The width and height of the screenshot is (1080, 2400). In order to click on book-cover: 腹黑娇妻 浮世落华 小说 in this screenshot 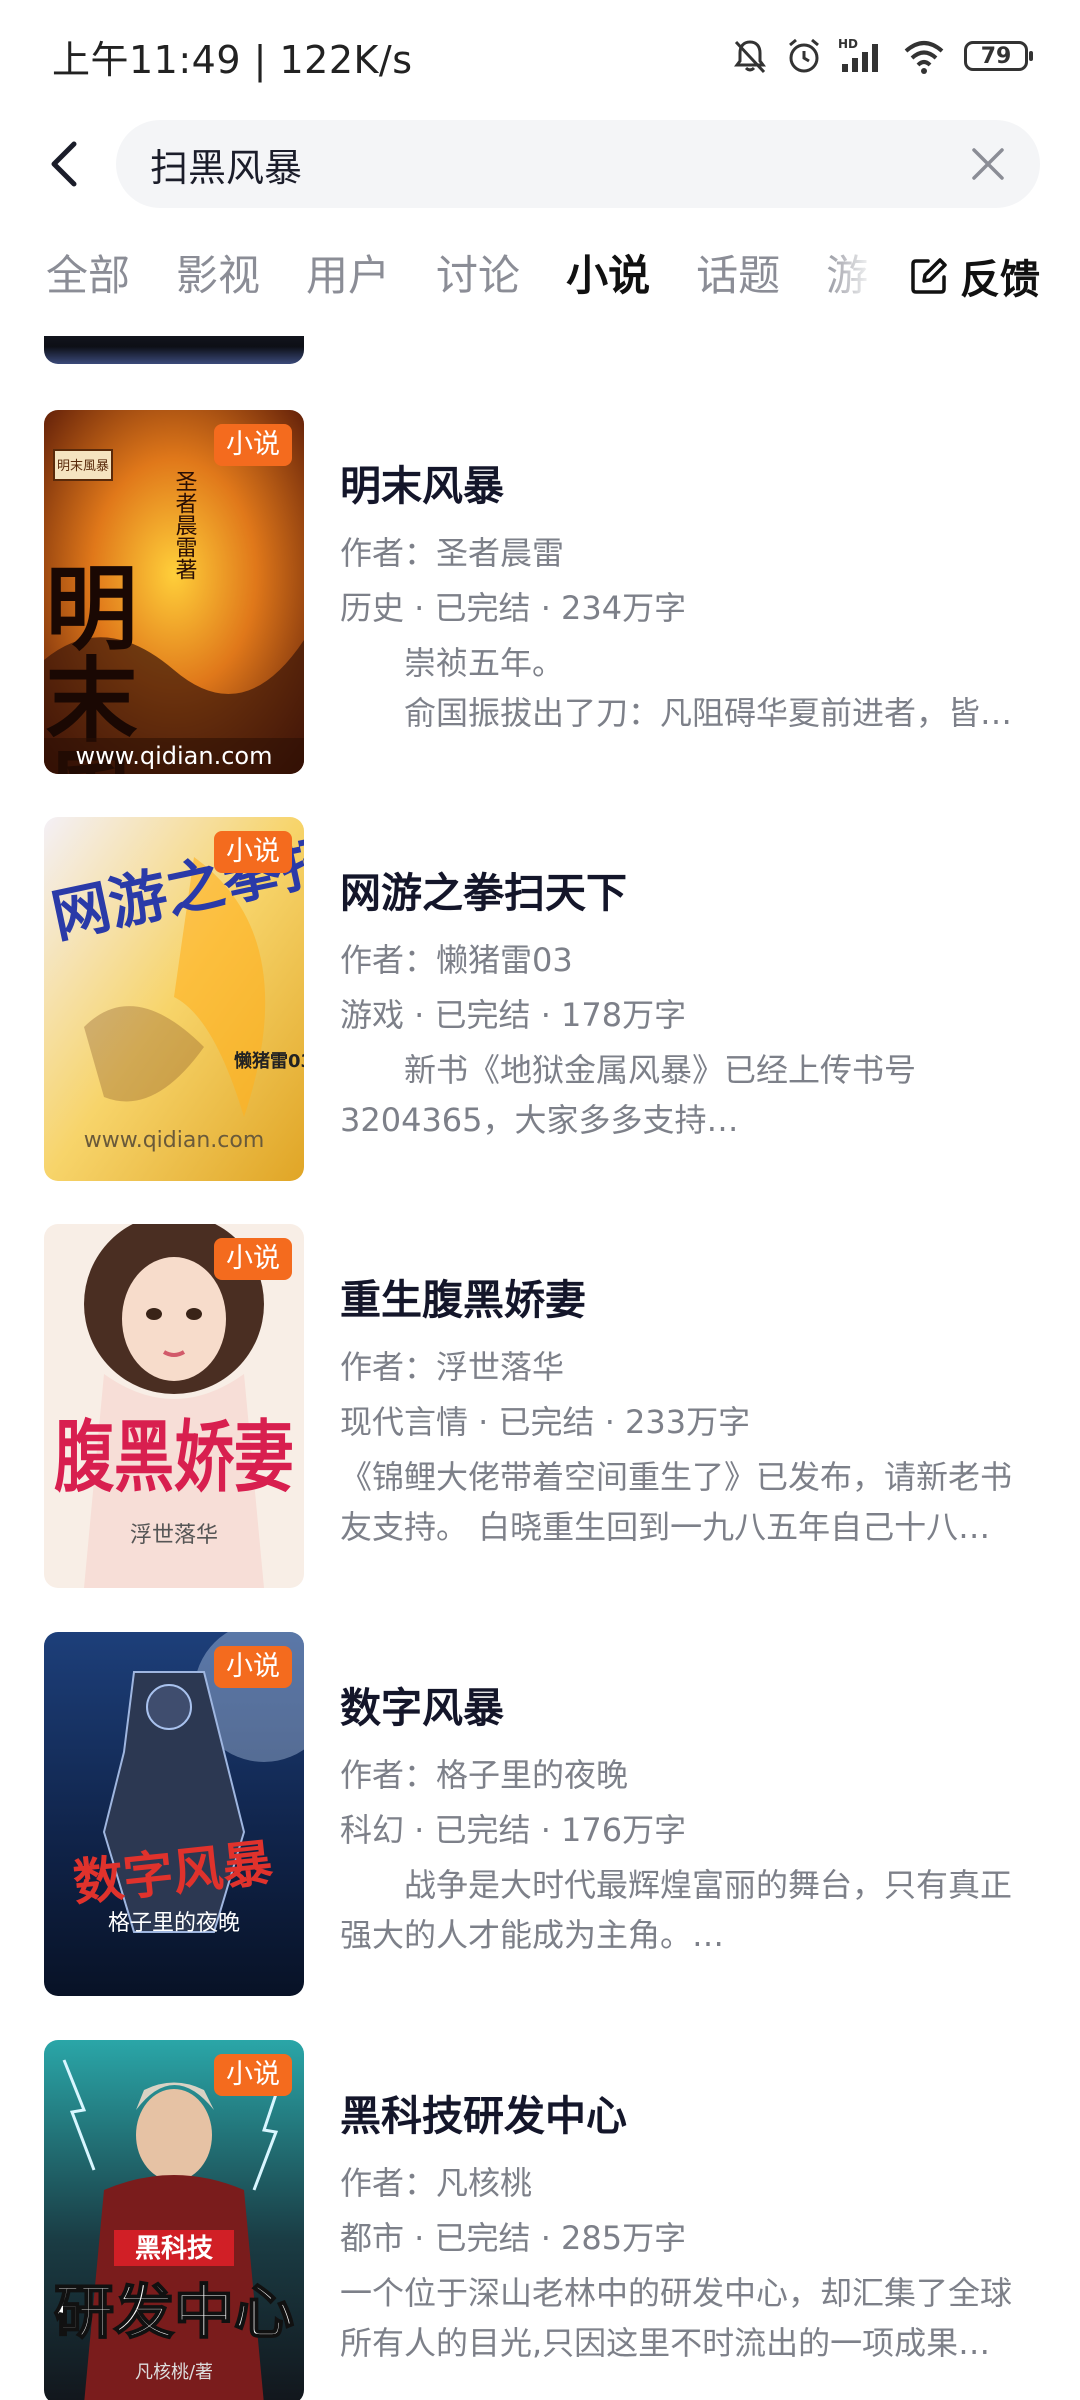, I will do `click(174, 1406)`.